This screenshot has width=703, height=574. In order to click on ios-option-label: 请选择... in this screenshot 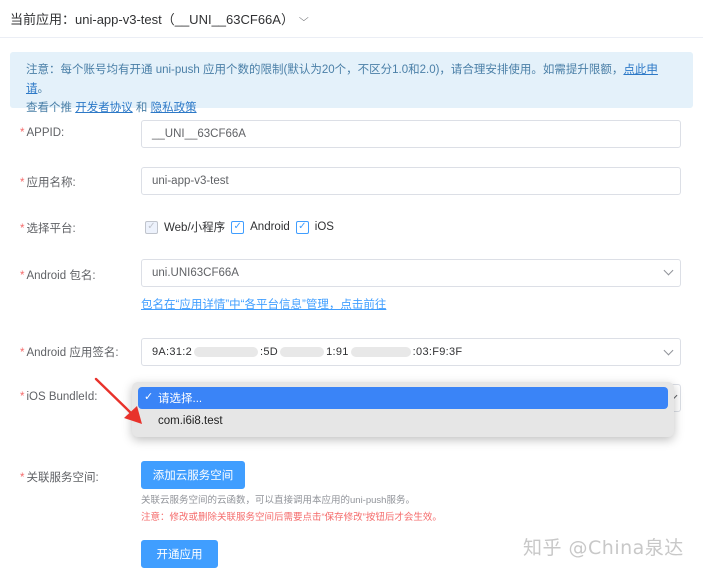, I will do `click(180, 399)`.